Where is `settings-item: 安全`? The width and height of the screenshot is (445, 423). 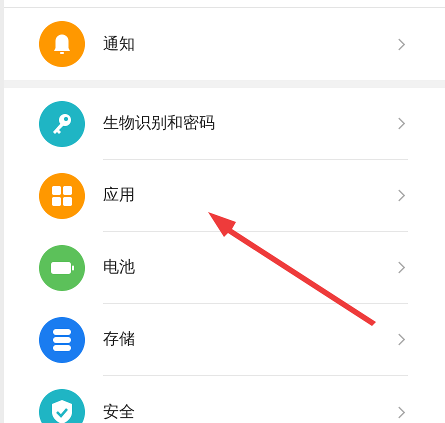
settings-item: 安全 is located at coordinates (224, 399).